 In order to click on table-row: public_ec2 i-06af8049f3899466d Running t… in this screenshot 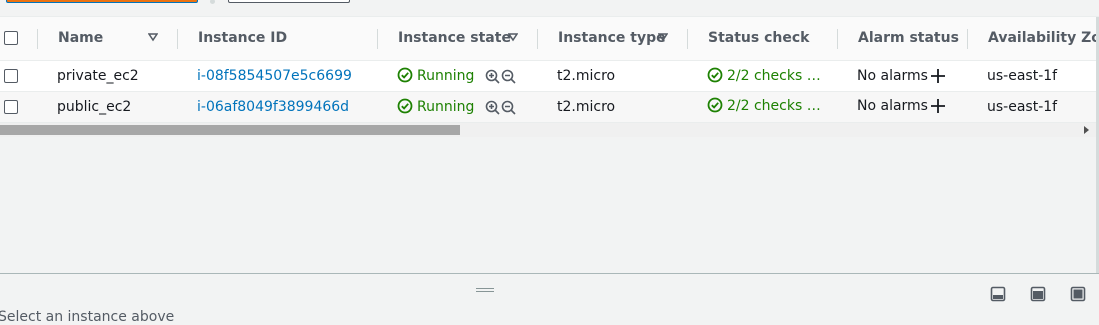, I will do `click(549, 107)`.